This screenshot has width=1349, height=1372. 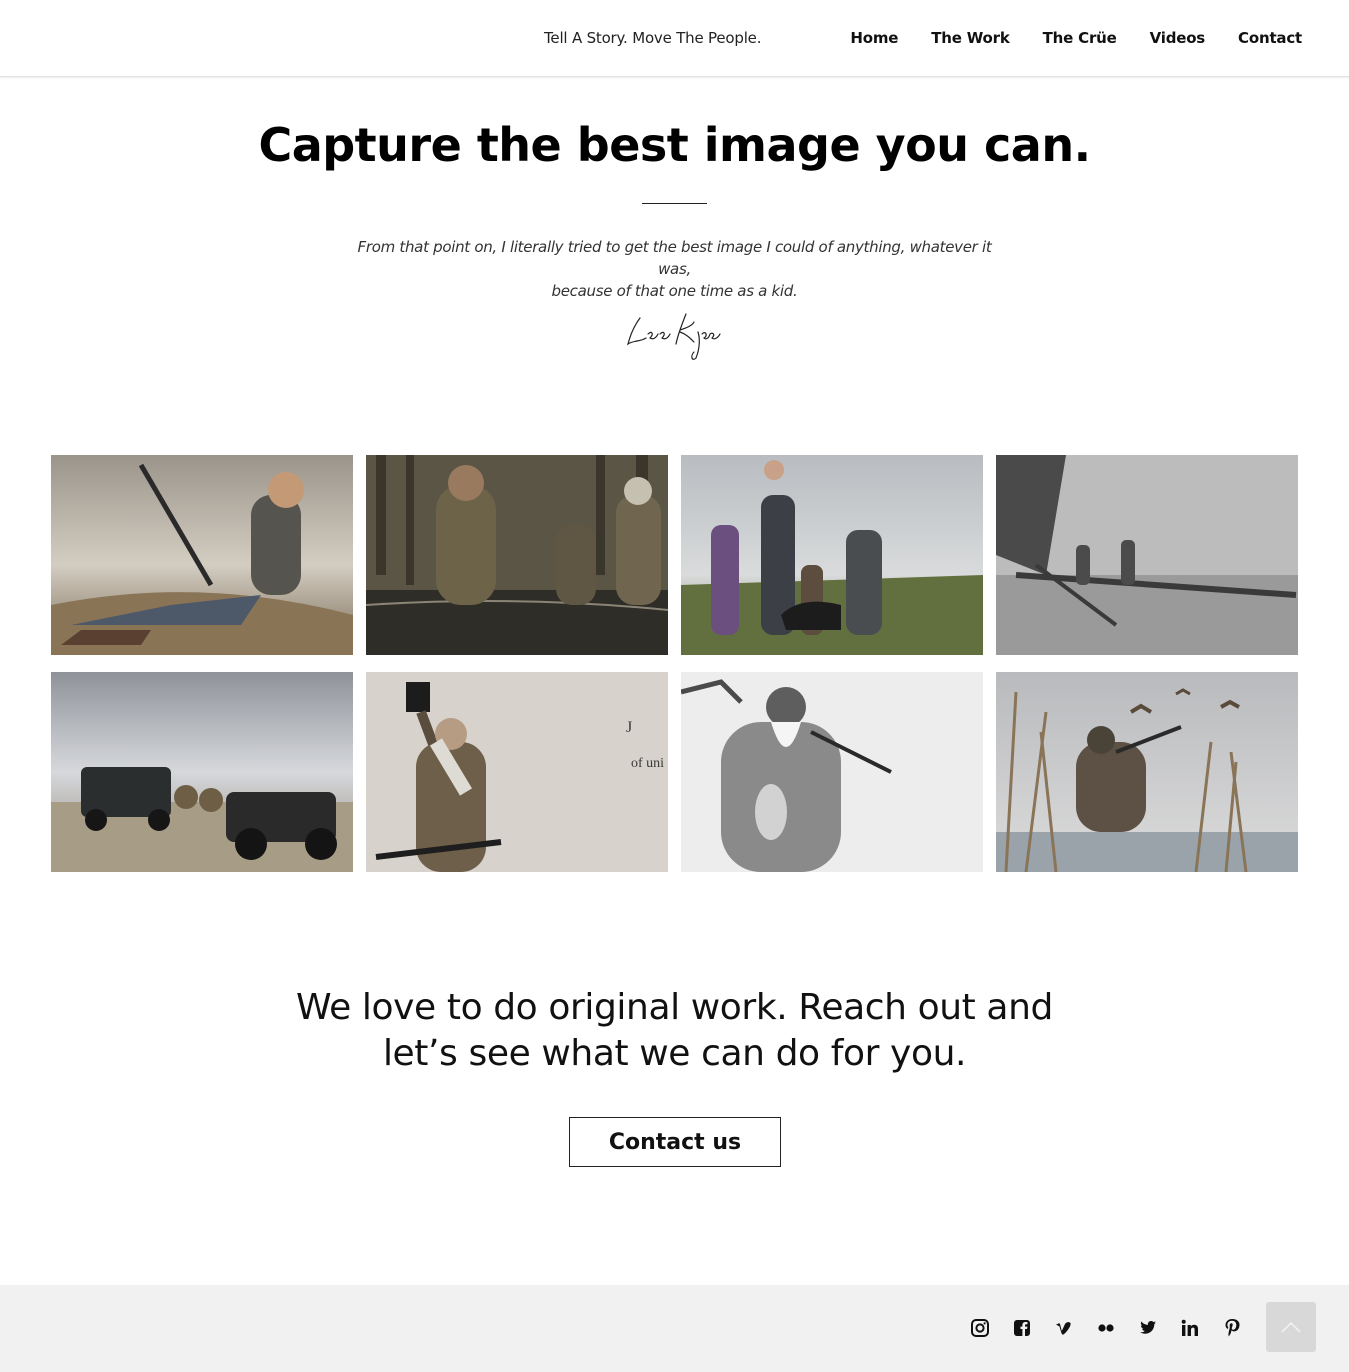 What do you see at coordinates (832, 772) in the screenshot?
I see `bearded-man-with-ducks-photo` at bounding box center [832, 772].